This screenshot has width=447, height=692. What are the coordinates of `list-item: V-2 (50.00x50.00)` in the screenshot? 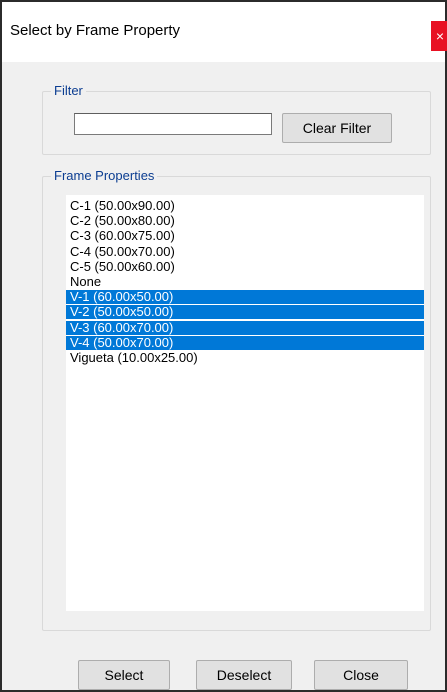 It's located at (245, 312).